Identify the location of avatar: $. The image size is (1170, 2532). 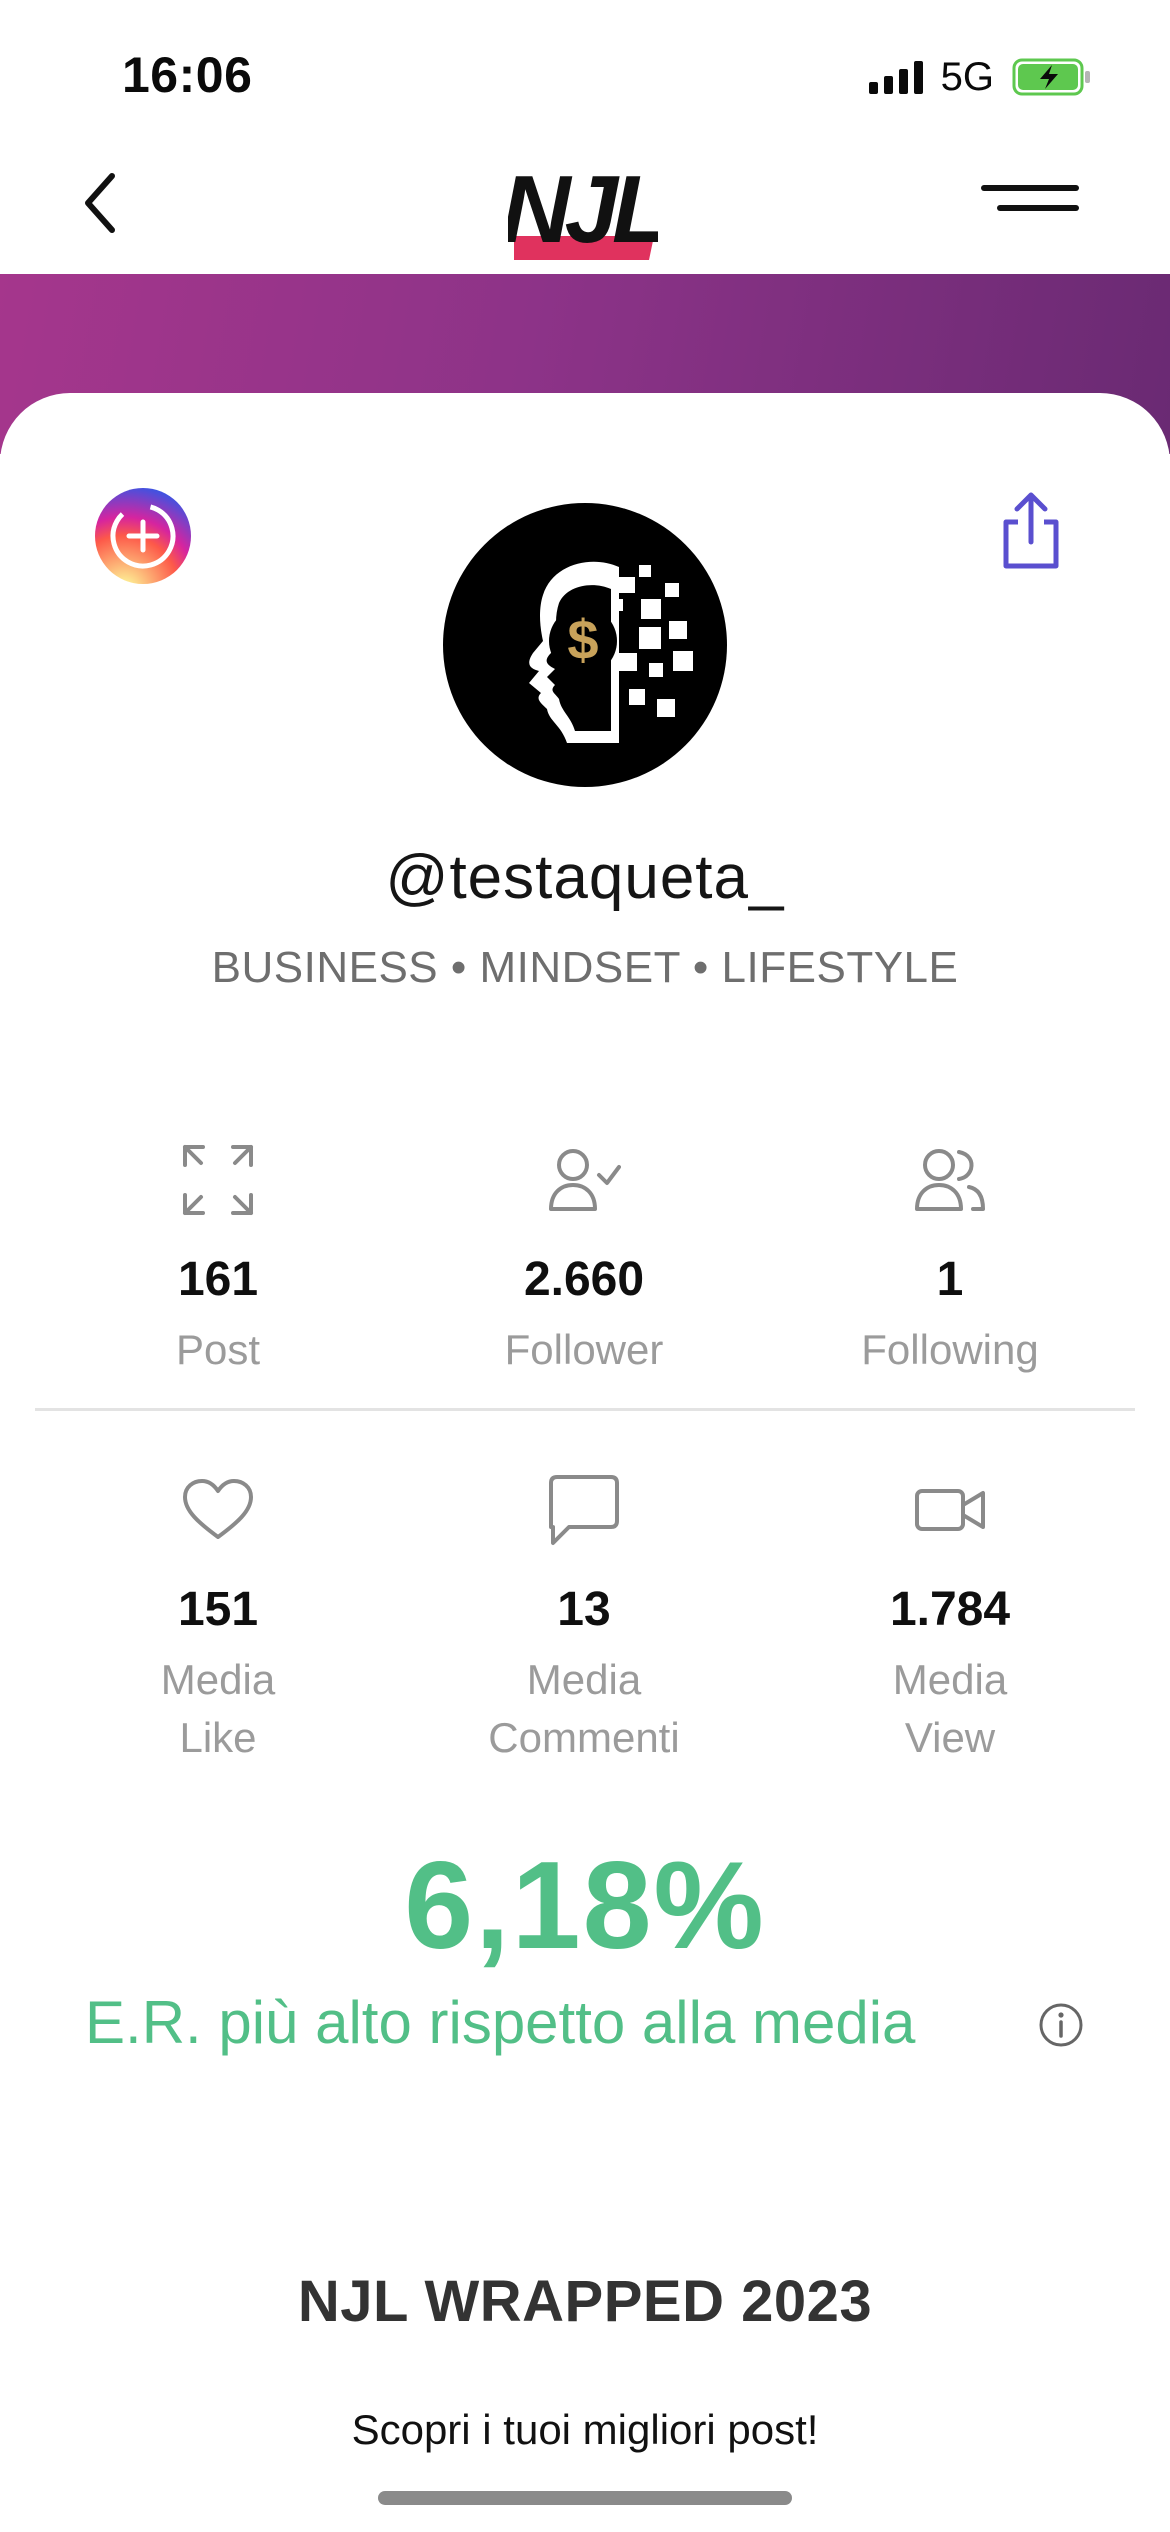
(585, 645).